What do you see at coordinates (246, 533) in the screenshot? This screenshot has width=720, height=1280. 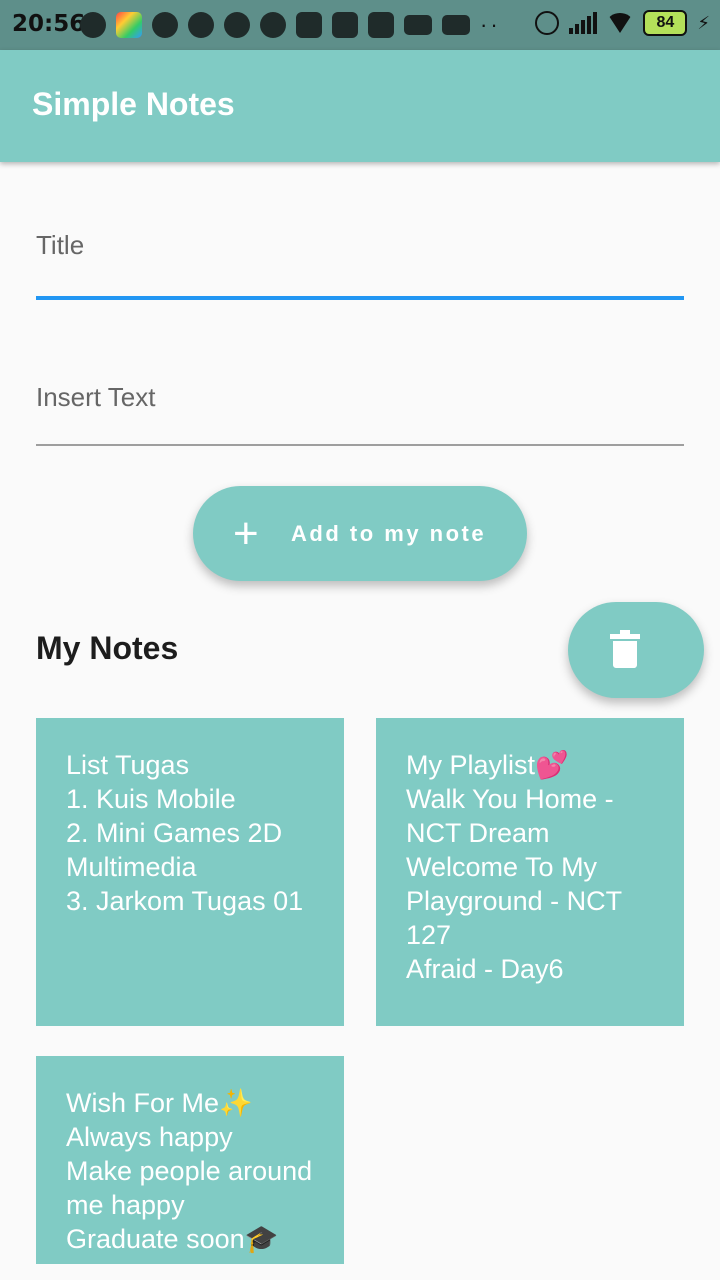 I see `plus-icon: +` at bounding box center [246, 533].